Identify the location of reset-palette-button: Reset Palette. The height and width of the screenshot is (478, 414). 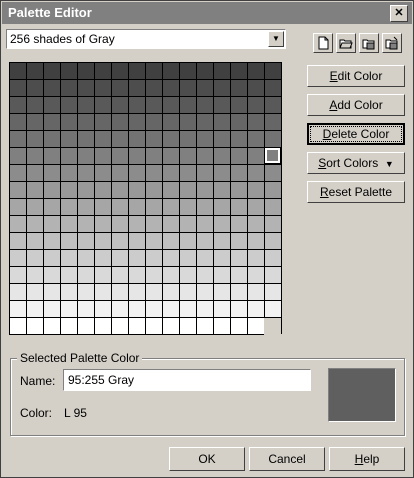
(356, 192).